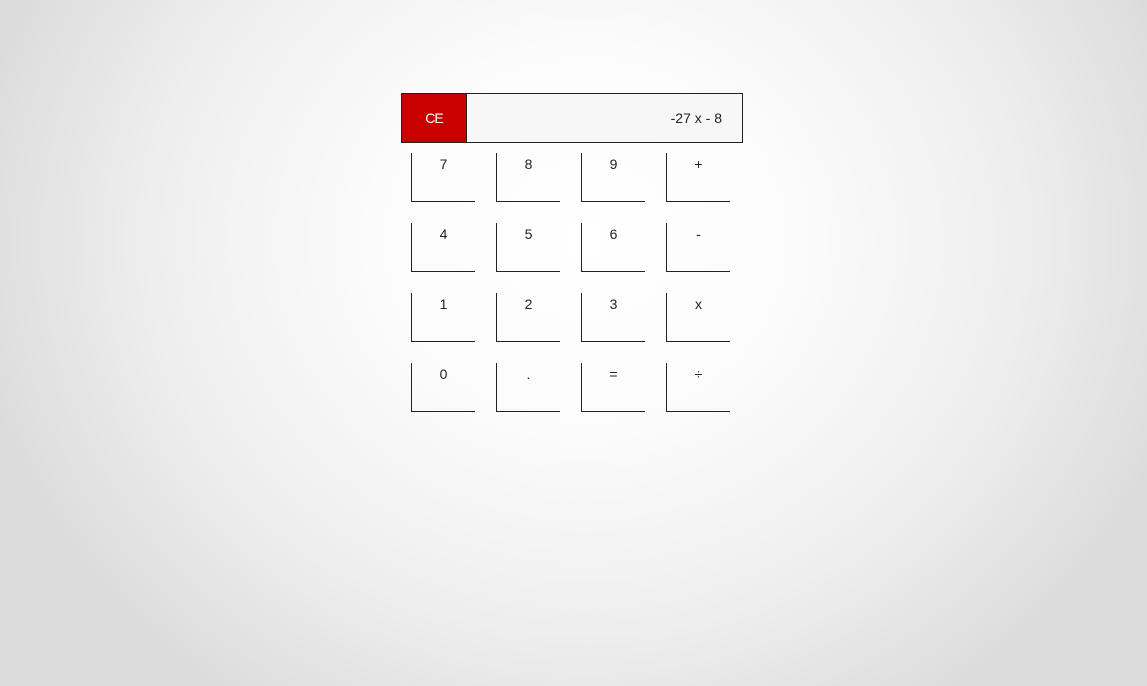  What do you see at coordinates (613, 177) in the screenshot?
I see `key-9: 9` at bounding box center [613, 177].